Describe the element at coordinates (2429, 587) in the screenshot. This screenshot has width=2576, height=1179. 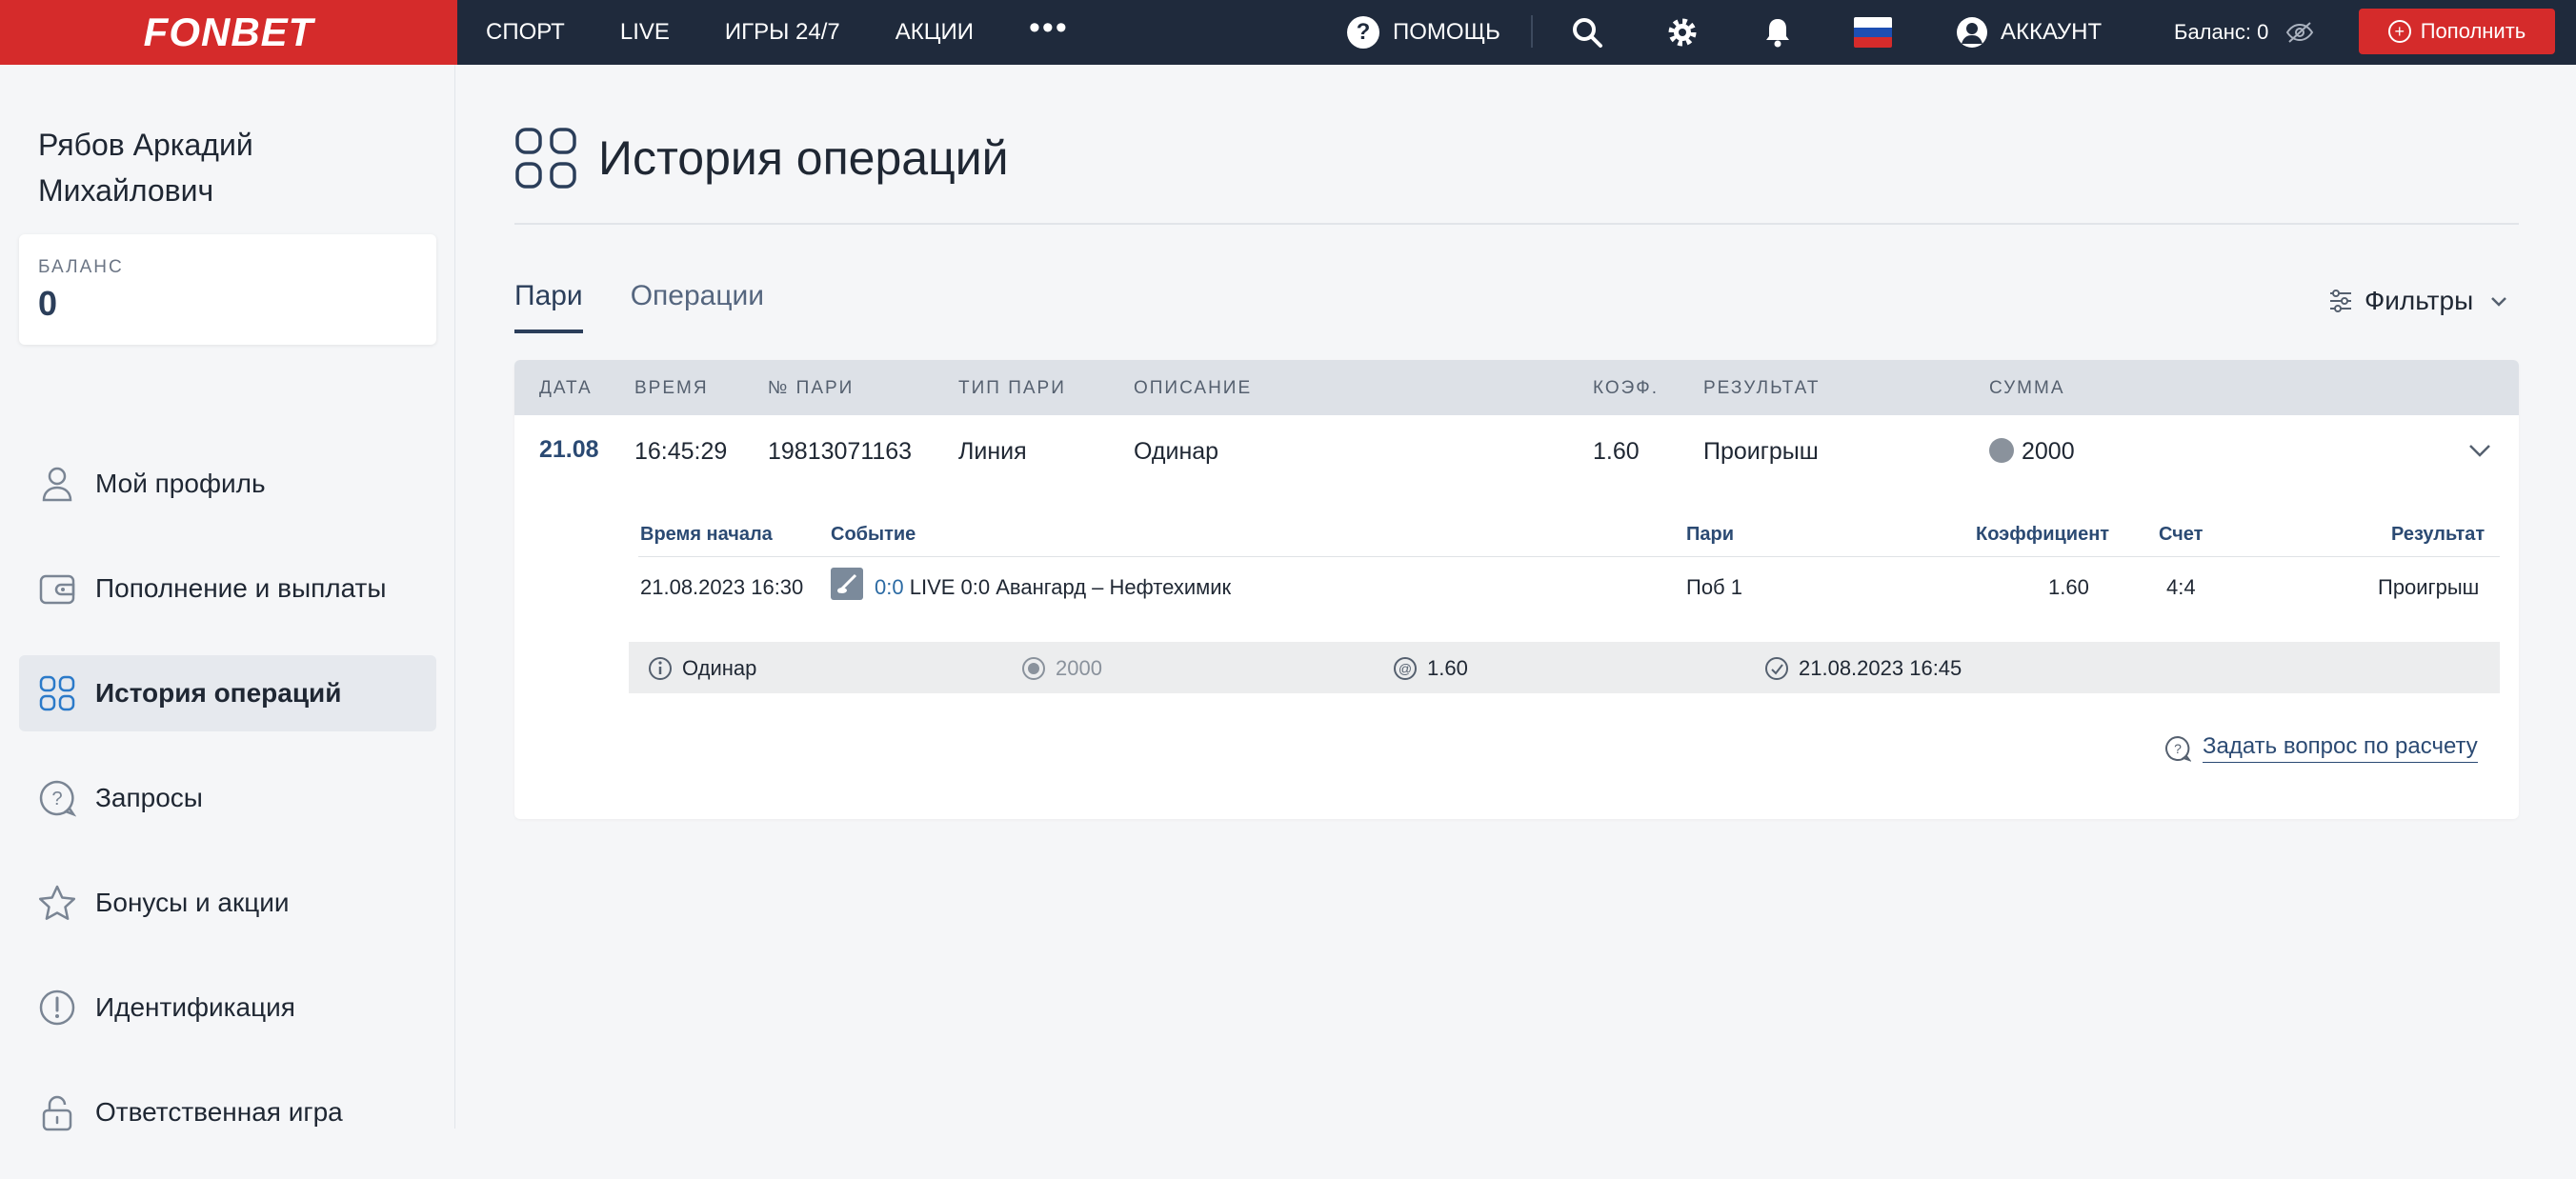
I see `detail-result: Проигрыш` at that location.